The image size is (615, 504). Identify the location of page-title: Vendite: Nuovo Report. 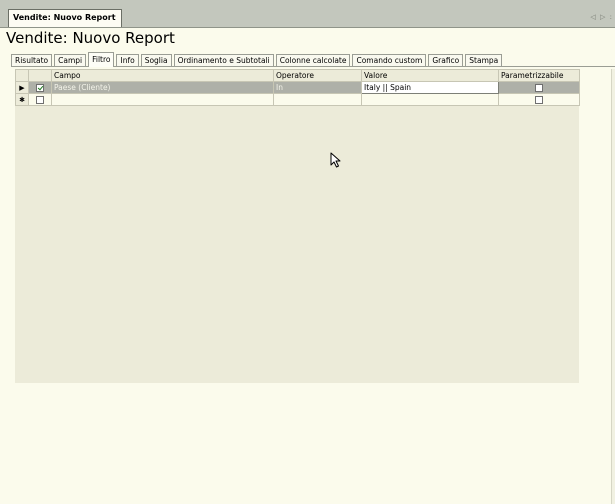
(90, 38).